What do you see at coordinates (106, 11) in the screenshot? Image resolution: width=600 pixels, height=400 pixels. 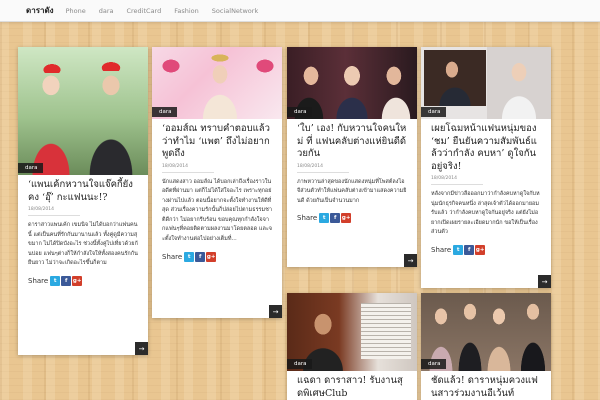 I see `nav-item-dara: dara` at bounding box center [106, 11].